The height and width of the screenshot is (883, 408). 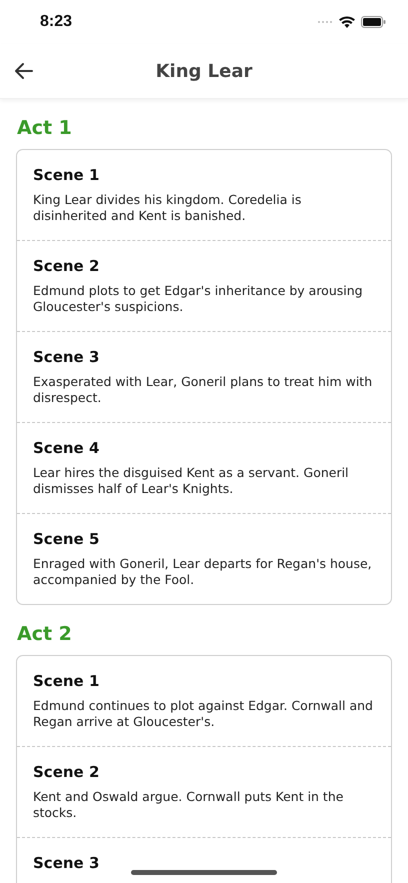 What do you see at coordinates (203, 714) in the screenshot?
I see `scene-summary: Edmund continues to plot against Edgar. Cornwall and Regan arrive at Gloucester's.` at bounding box center [203, 714].